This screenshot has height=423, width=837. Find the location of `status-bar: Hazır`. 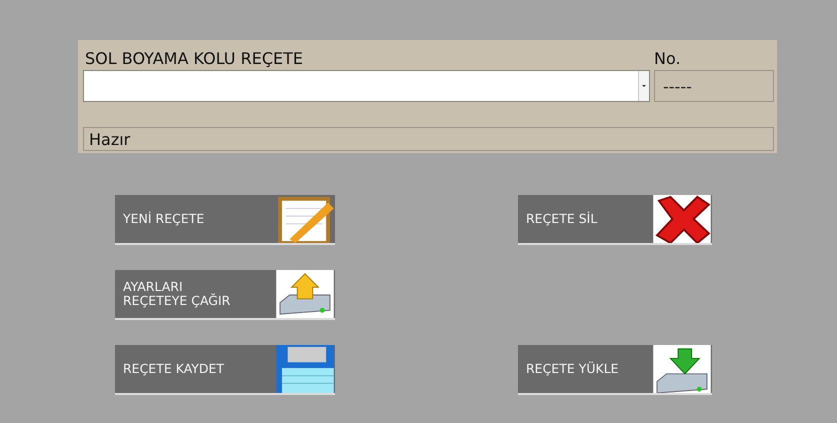

status-bar: Hazır is located at coordinates (428, 139).